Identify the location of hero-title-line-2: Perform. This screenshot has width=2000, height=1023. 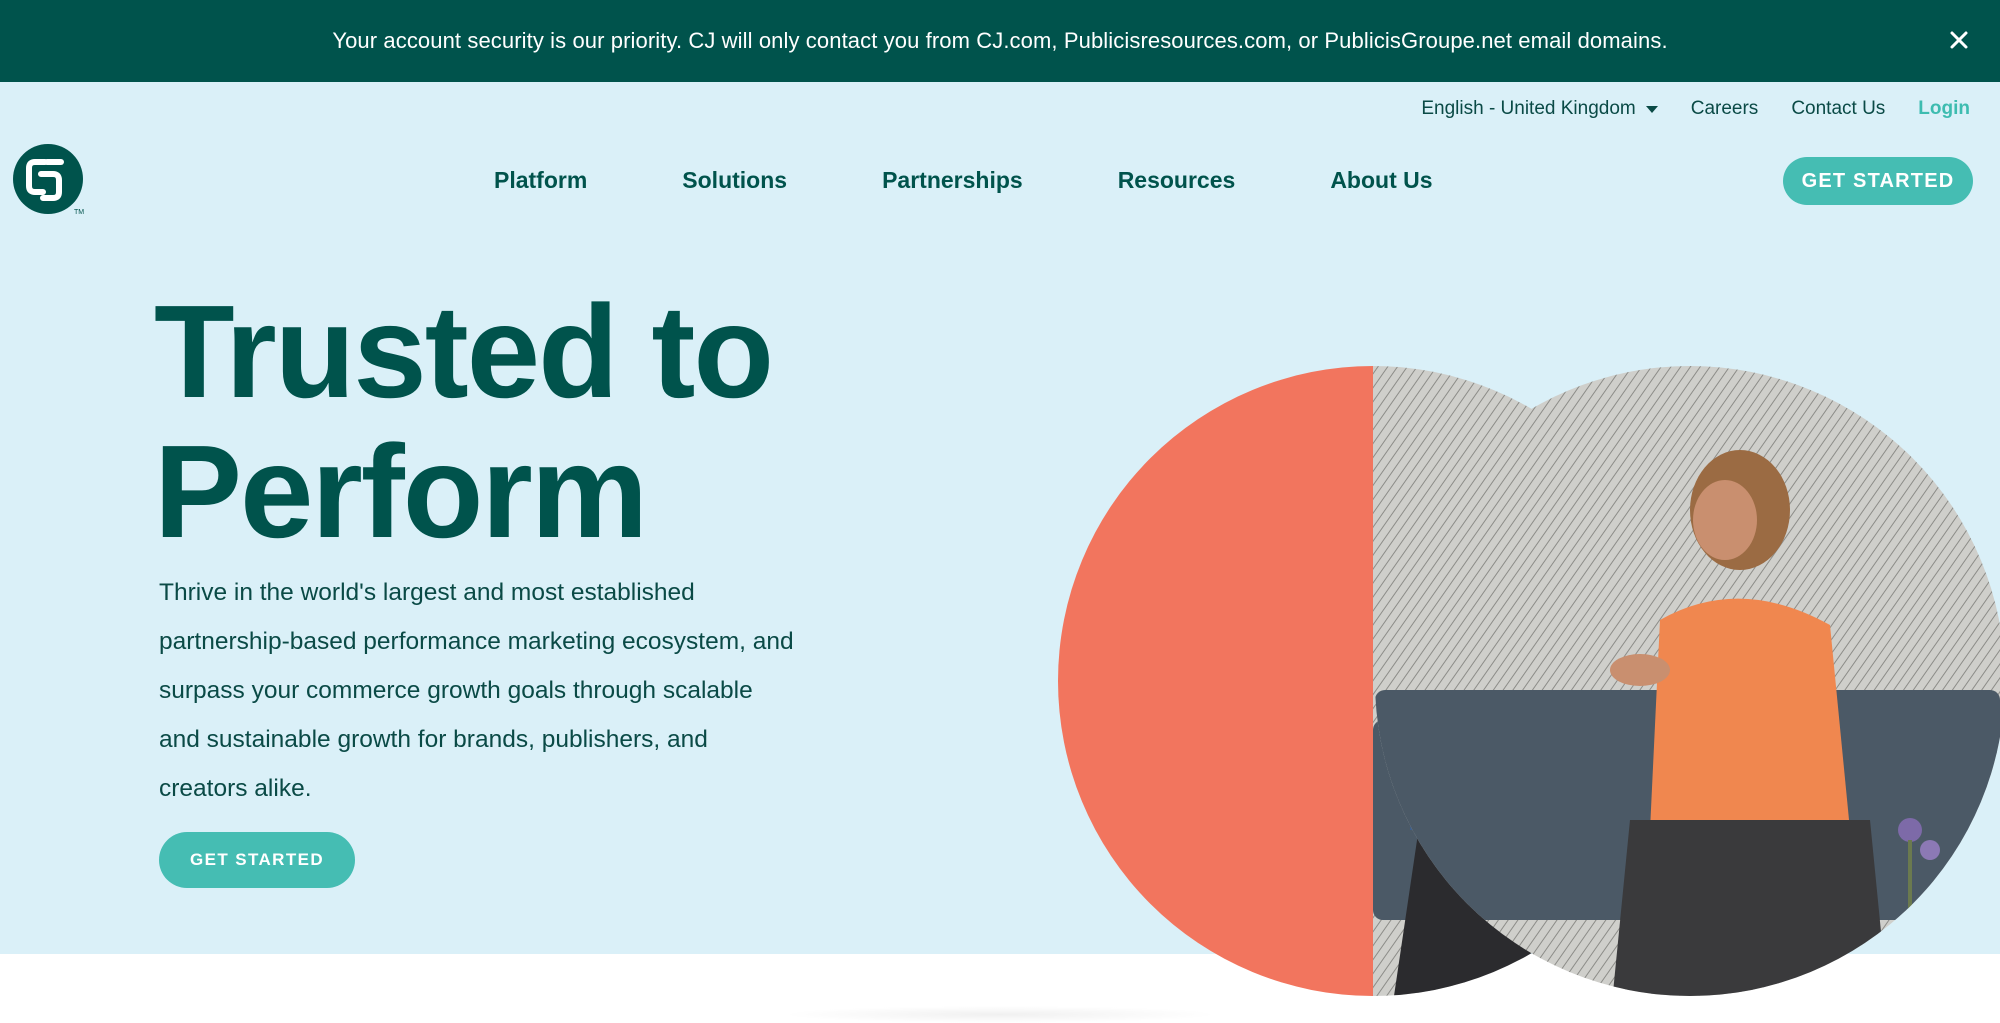
(401, 491).